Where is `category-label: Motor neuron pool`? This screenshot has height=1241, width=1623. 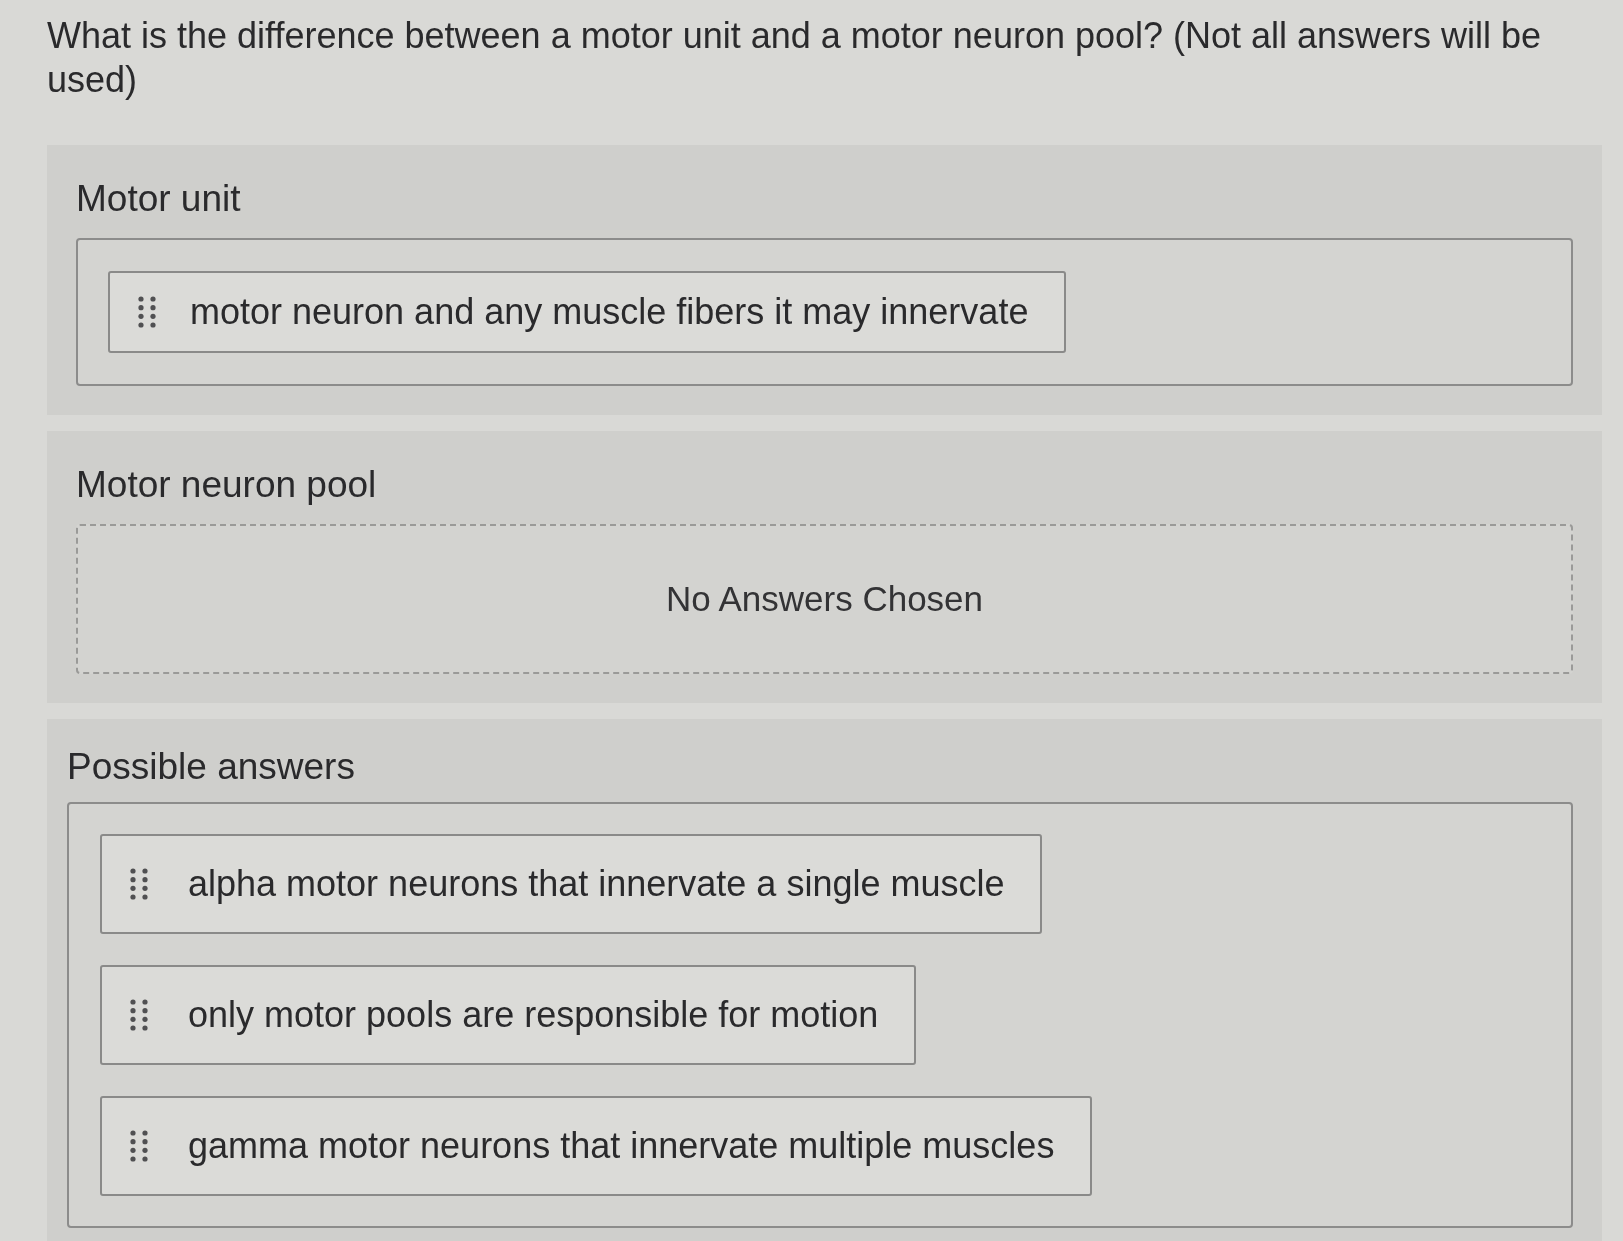 category-label: Motor neuron pool is located at coordinates (226, 485).